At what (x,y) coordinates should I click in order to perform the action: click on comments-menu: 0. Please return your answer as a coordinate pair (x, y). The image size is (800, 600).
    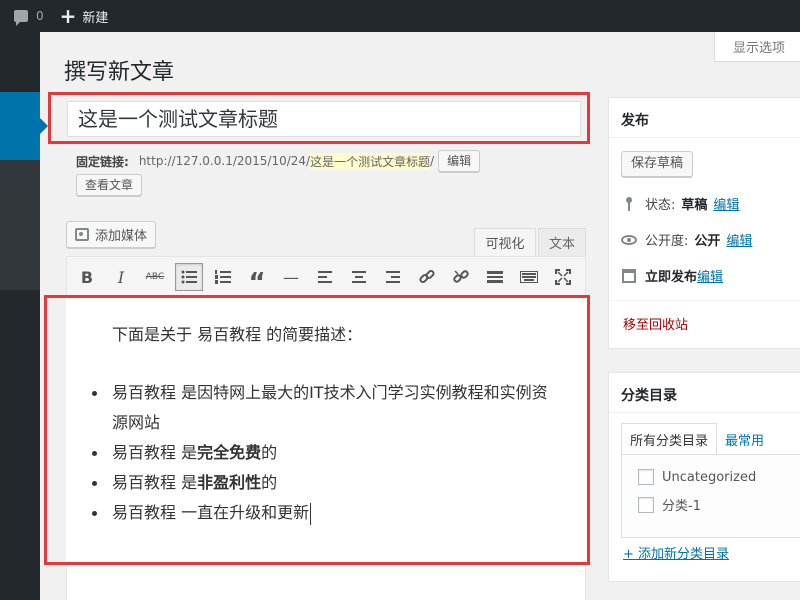
    Looking at the image, I should click on (26, 16).